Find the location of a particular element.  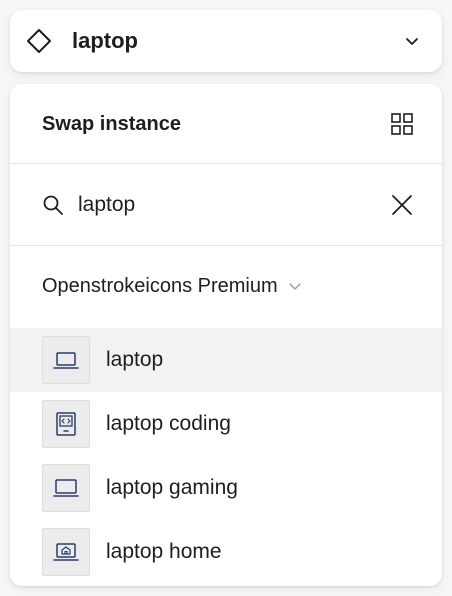

result-item-laptop-coding: laptop coding is located at coordinates (226, 424).